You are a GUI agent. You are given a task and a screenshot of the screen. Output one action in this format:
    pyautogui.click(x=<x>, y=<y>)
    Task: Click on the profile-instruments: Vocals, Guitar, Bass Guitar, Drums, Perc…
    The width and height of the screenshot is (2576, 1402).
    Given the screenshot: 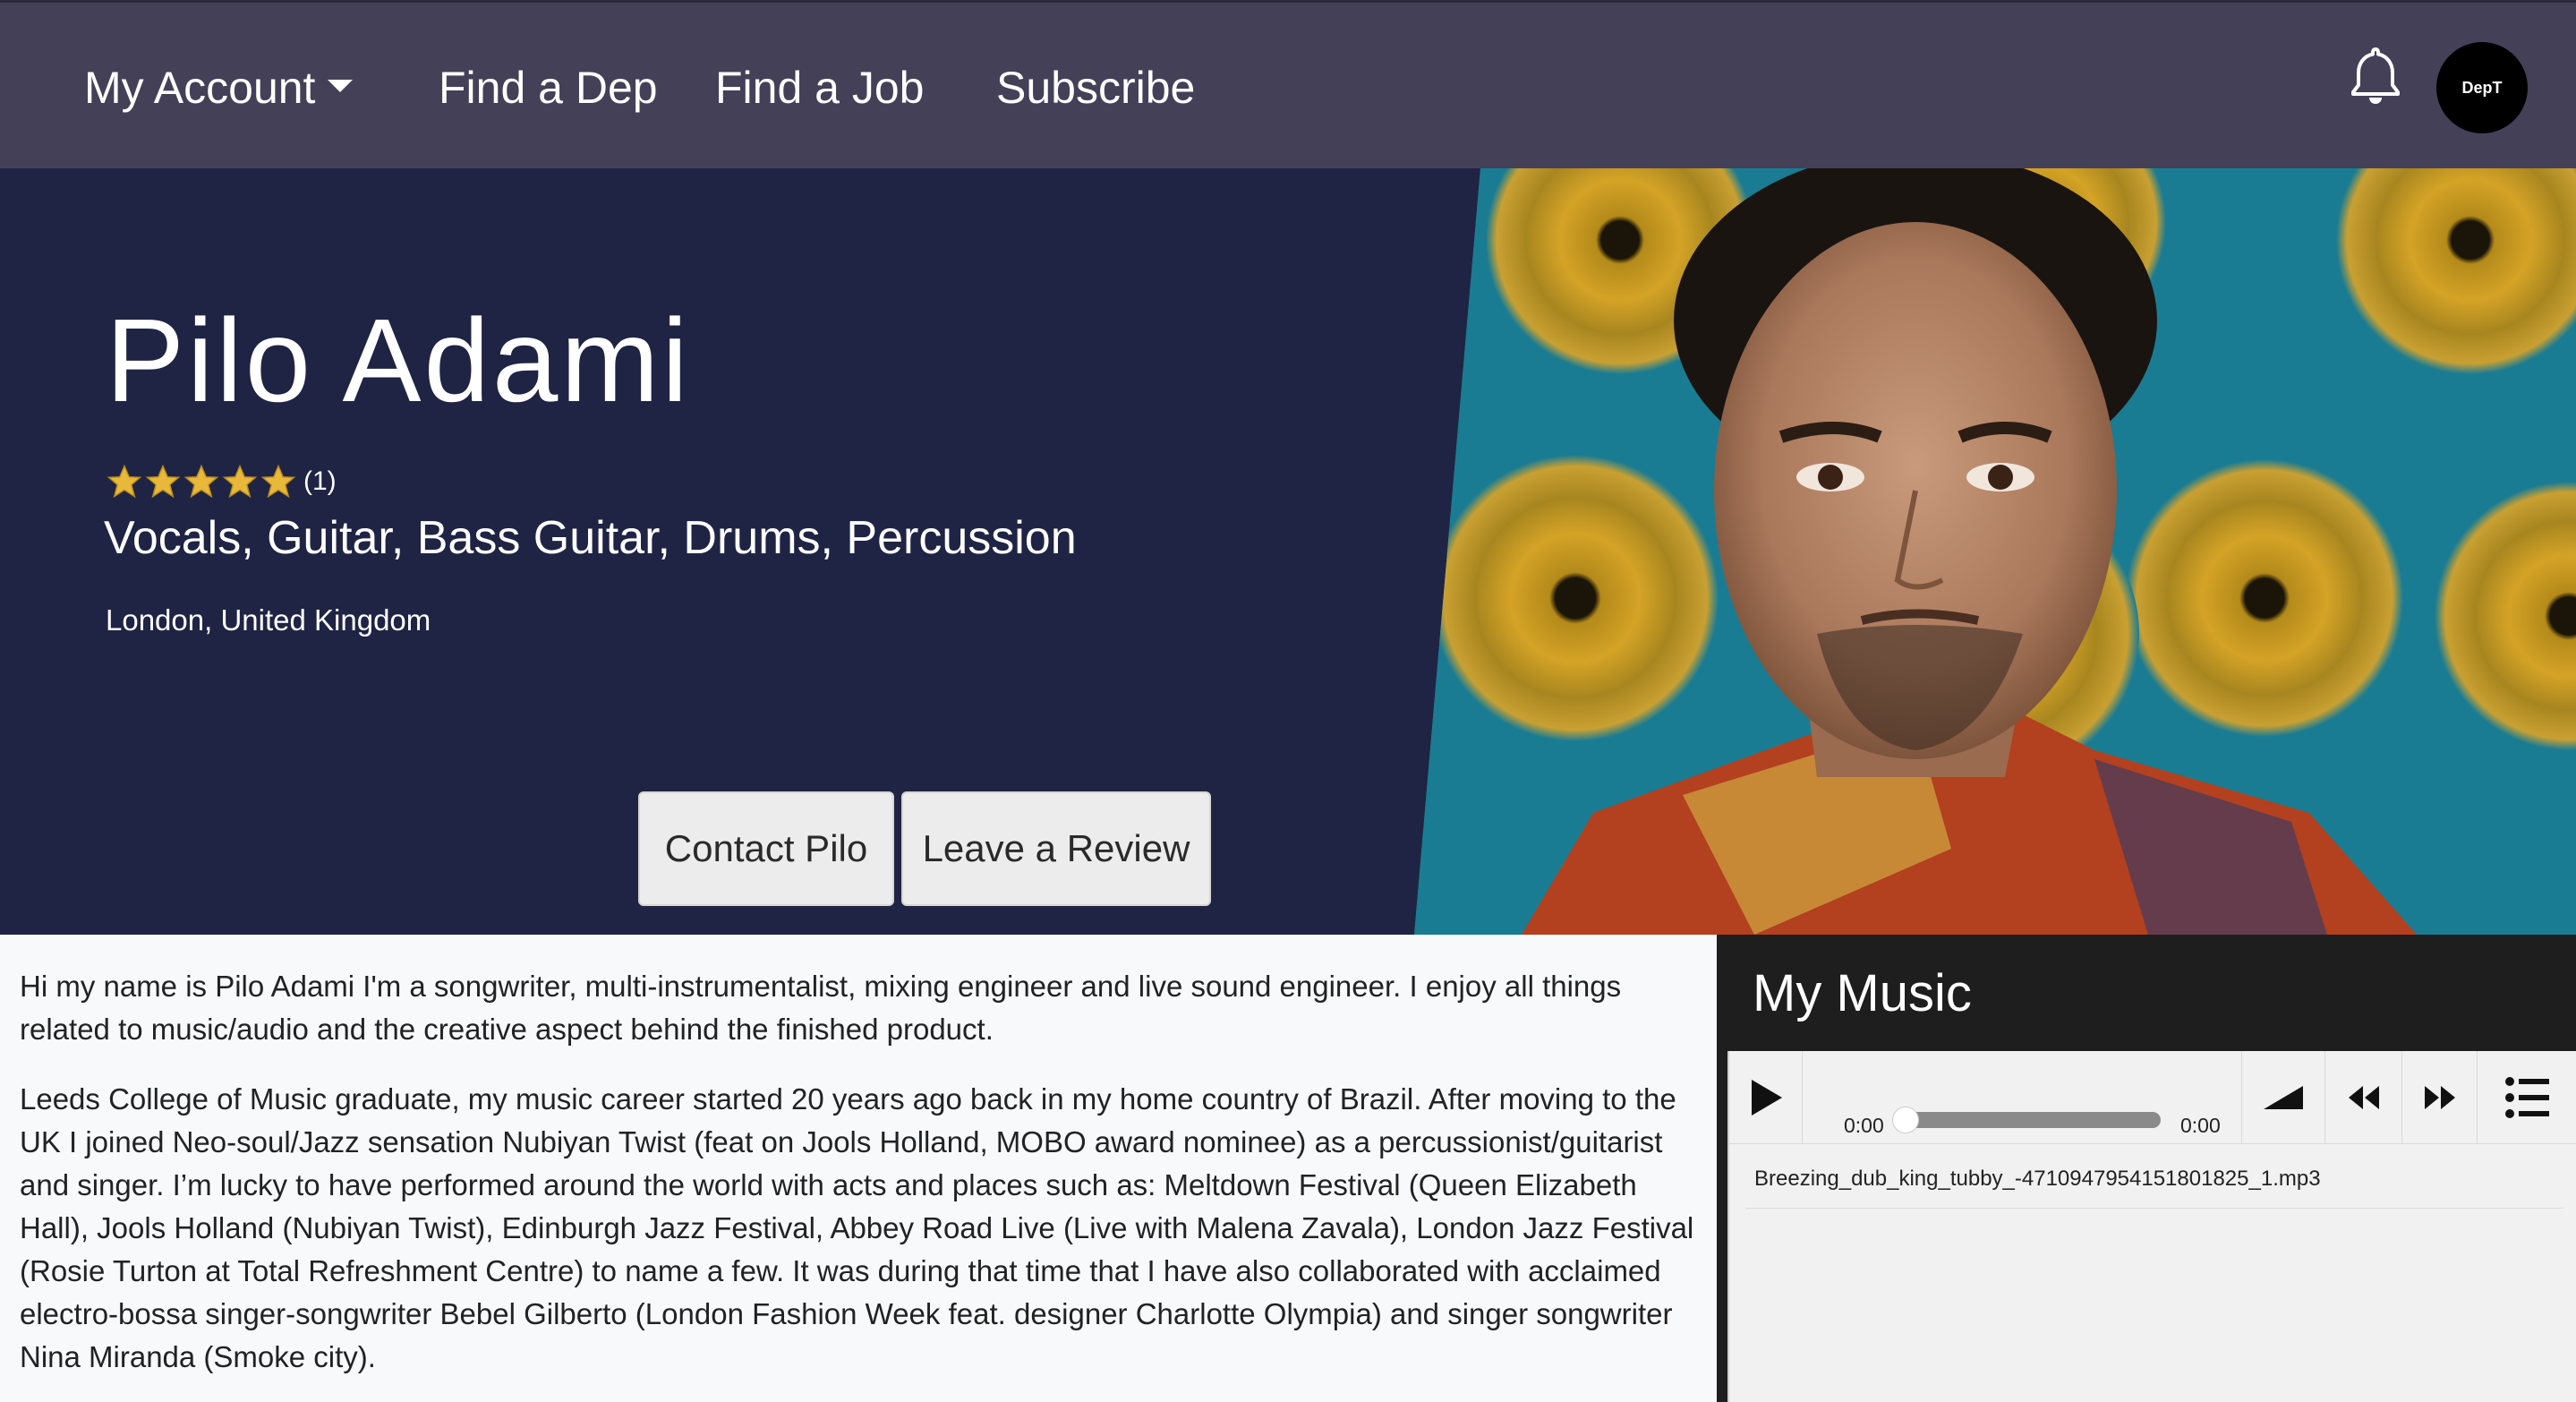 What is the action you would take?
    pyautogui.click(x=590, y=538)
    